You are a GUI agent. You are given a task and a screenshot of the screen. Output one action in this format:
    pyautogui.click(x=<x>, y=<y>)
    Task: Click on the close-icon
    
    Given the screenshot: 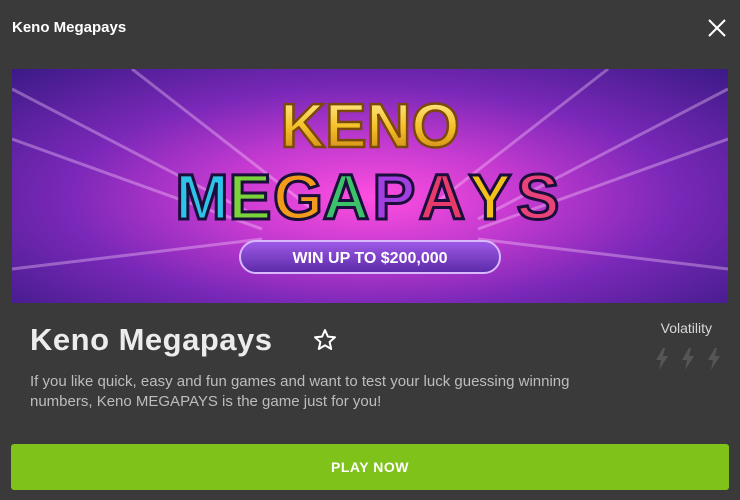 What is the action you would take?
    pyautogui.click(x=717, y=28)
    